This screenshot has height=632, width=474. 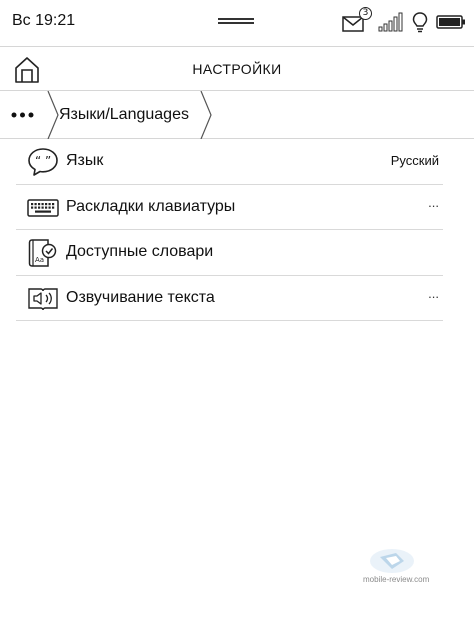 I want to click on breadcrumb: Языки/Languages, so click(x=237, y=115).